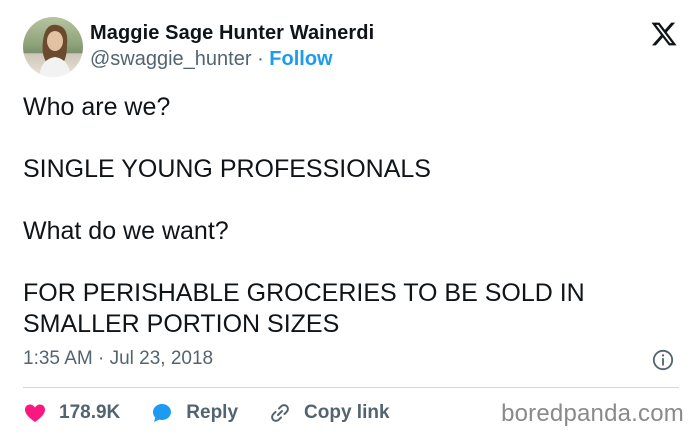  What do you see at coordinates (171, 59) in the screenshot?
I see `author-handle: @swaggie_hunter` at bounding box center [171, 59].